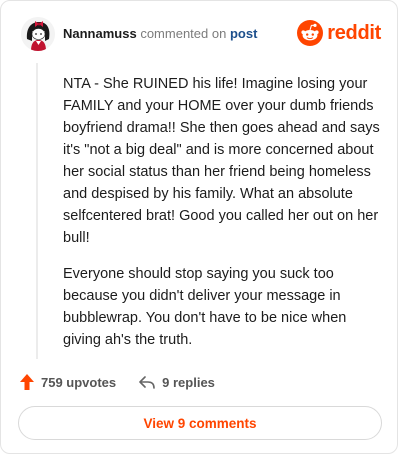 The width and height of the screenshot is (400, 456). Describe the element at coordinates (79, 382) in the screenshot. I see `upvote-count: 759 upvotes` at that location.